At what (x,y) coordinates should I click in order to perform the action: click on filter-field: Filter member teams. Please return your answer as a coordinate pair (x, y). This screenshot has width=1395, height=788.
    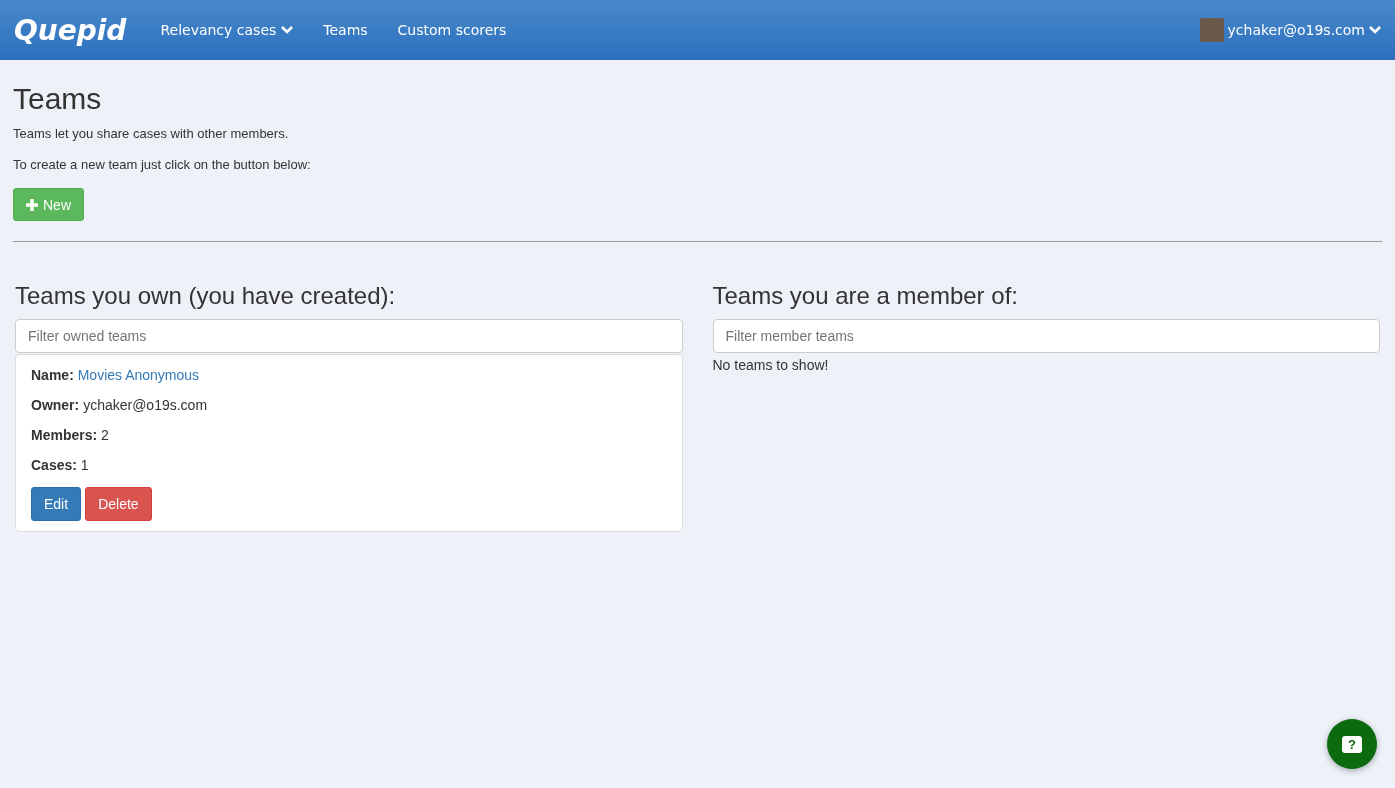
    Looking at the image, I should click on (1046, 336).